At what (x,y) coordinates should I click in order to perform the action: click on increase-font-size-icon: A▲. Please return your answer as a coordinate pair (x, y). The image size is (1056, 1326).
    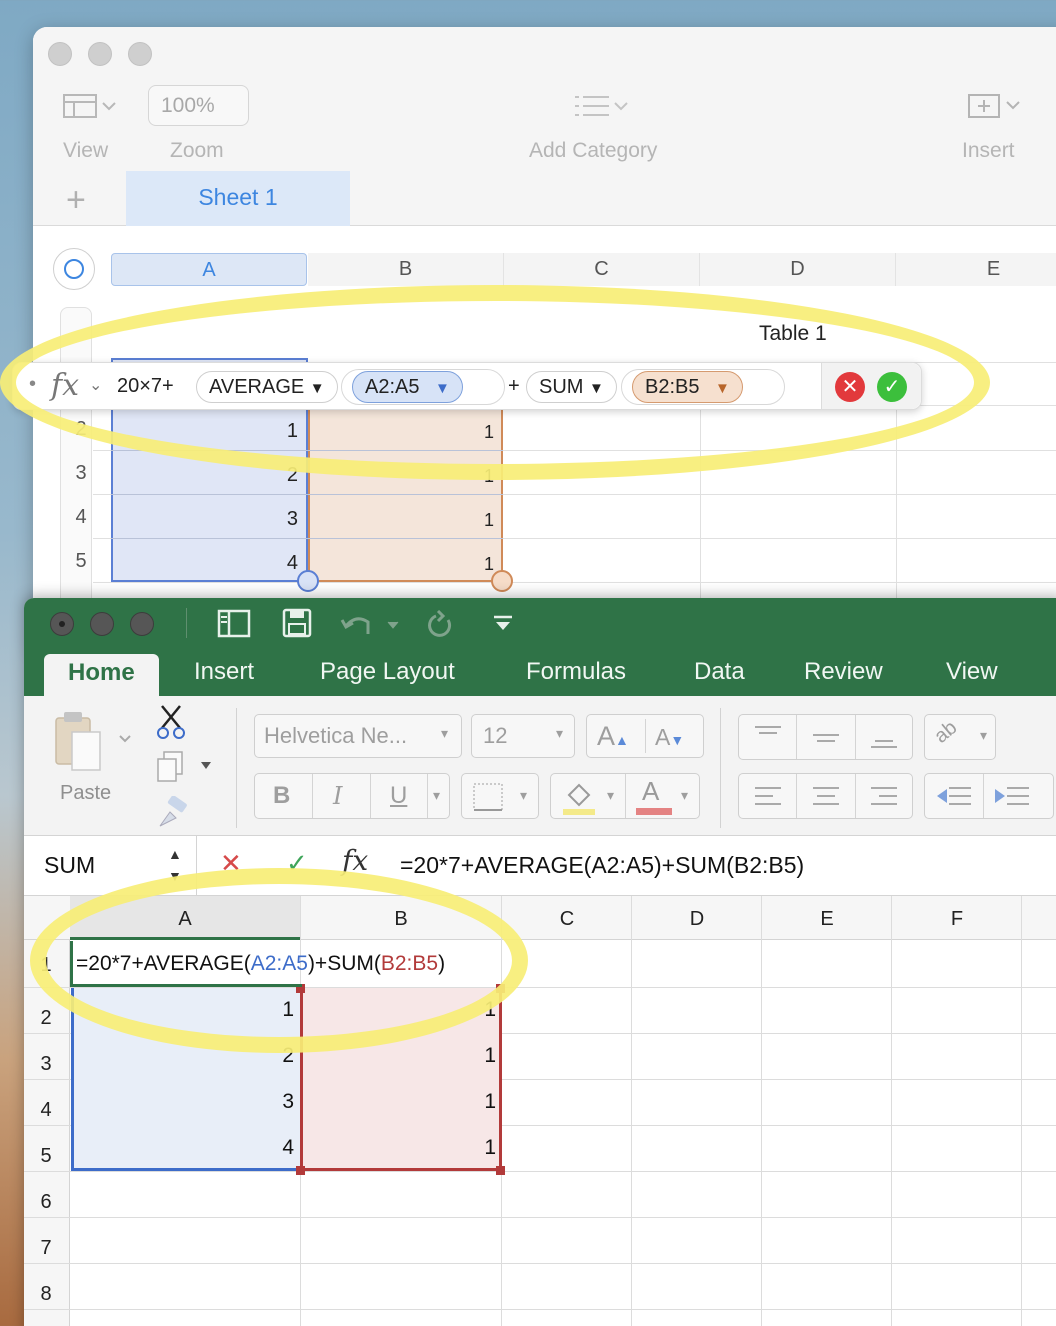
    Looking at the image, I should click on (613, 736).